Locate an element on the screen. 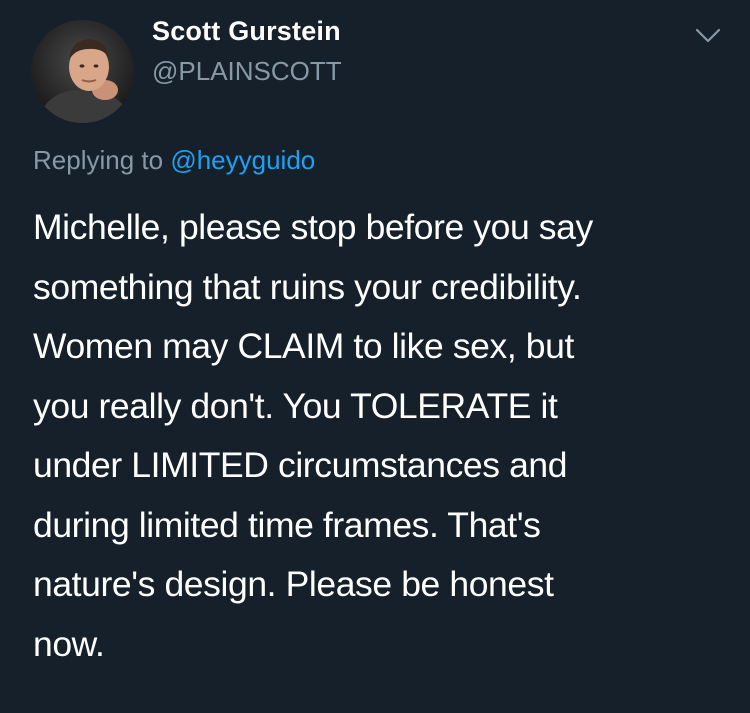  author-avatar is located at coordinates (82, 71).